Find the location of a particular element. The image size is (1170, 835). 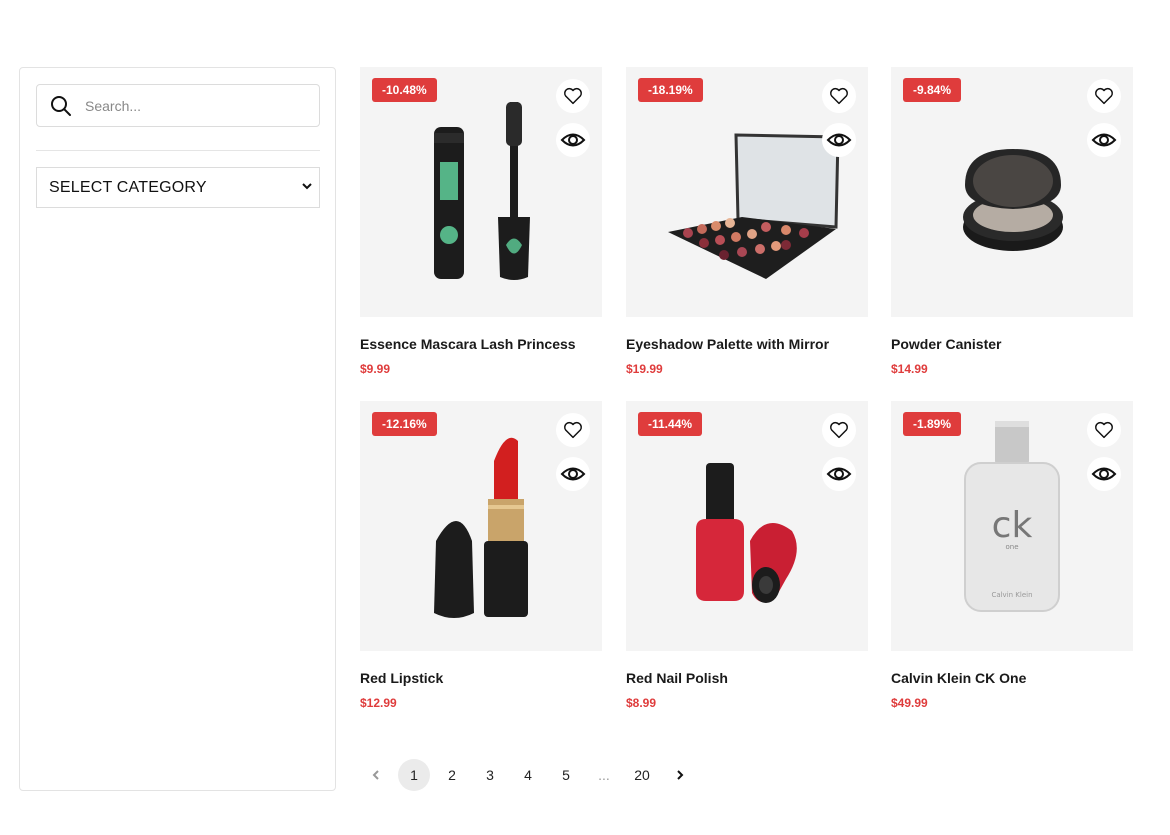

page-button-20: 20 is located at coordinates (642, 775).